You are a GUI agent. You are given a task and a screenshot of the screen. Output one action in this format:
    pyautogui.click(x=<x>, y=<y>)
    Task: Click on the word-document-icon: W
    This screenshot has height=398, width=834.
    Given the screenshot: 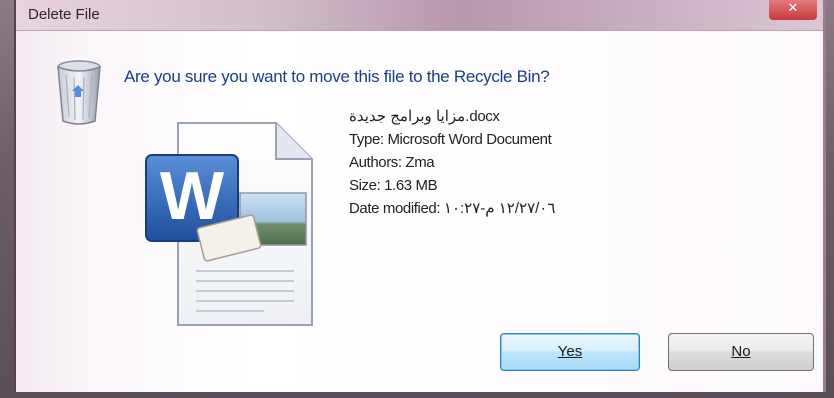 What is the action you would take?
    pyautogui.click(x=229, y=224)
    